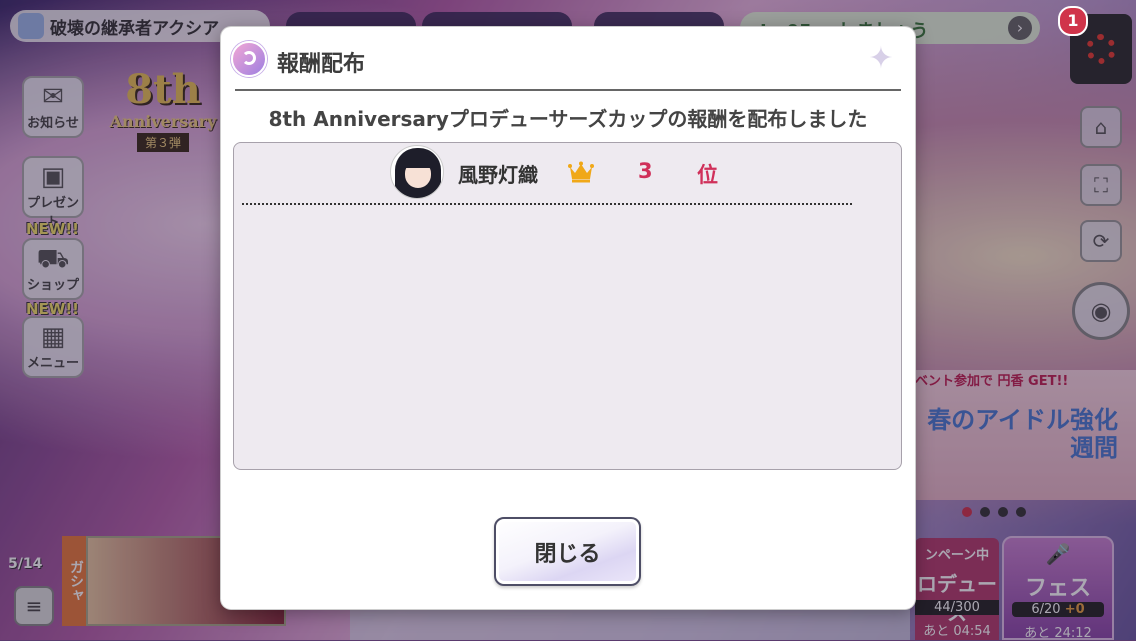  Describe the element at coordinates (707, 175) in the screenshot. I see `rank-unit: 位` at that location.